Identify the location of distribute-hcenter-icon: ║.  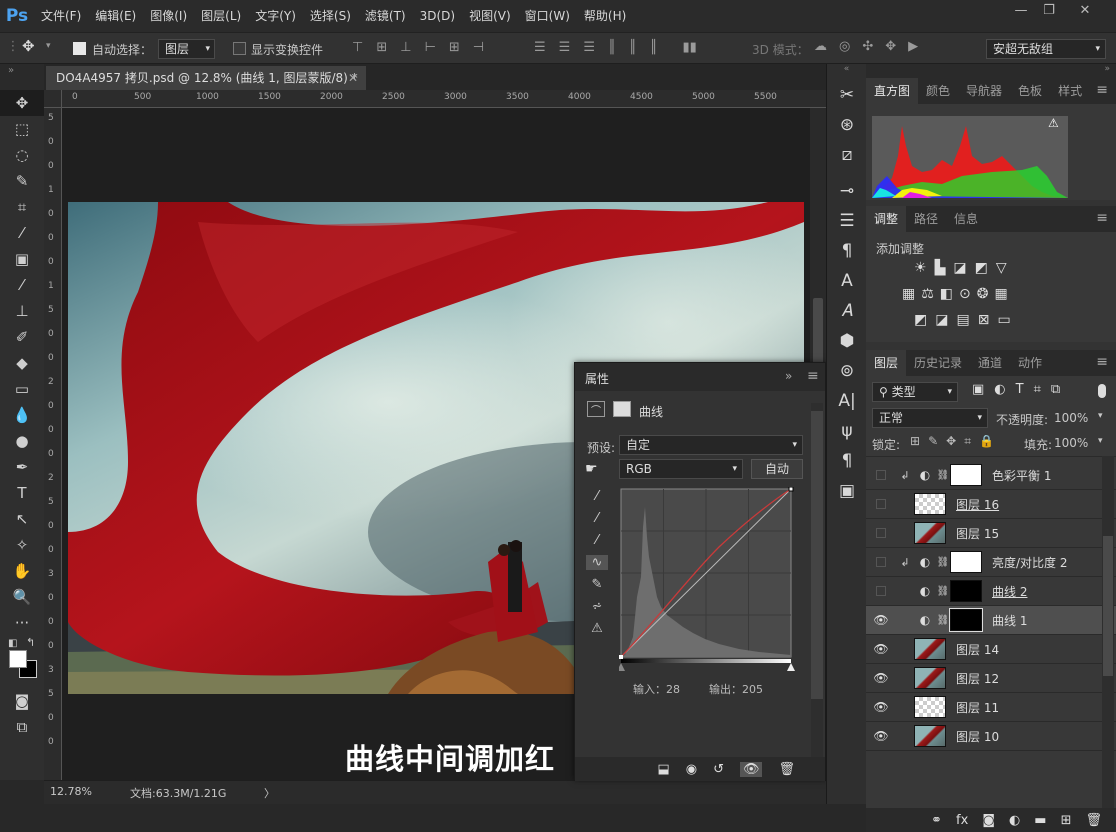
(633, 47).